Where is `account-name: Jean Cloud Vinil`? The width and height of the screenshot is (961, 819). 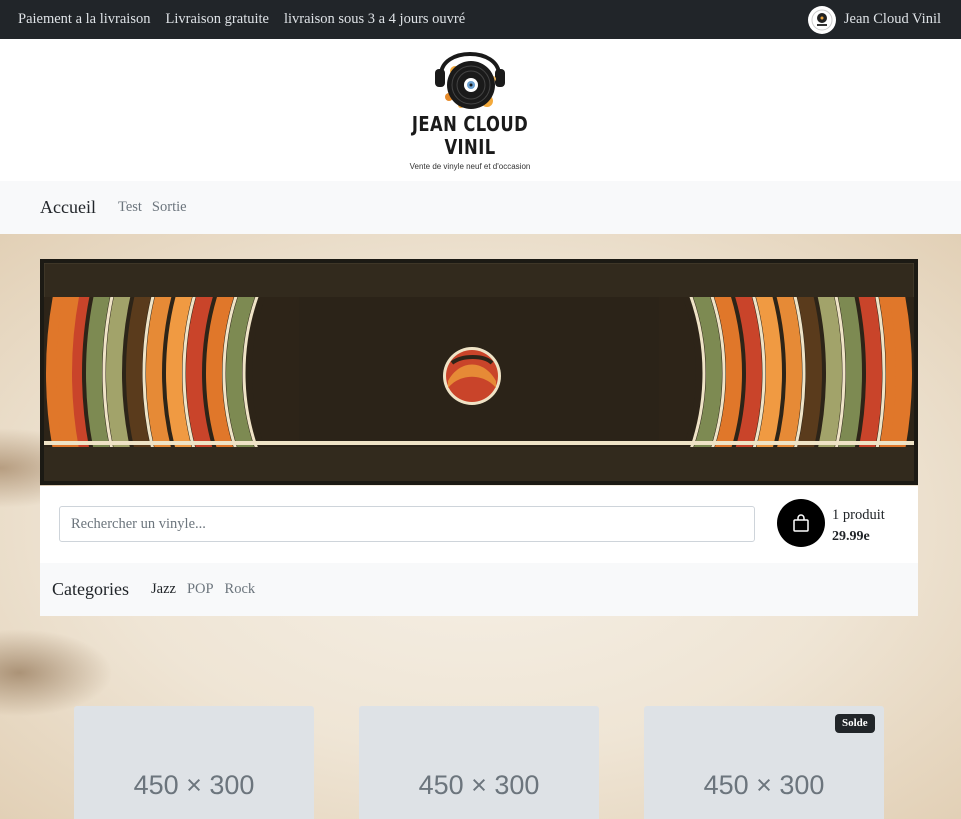
account-name: Jean Cloud Vinil is located at coordinates (892, 19).